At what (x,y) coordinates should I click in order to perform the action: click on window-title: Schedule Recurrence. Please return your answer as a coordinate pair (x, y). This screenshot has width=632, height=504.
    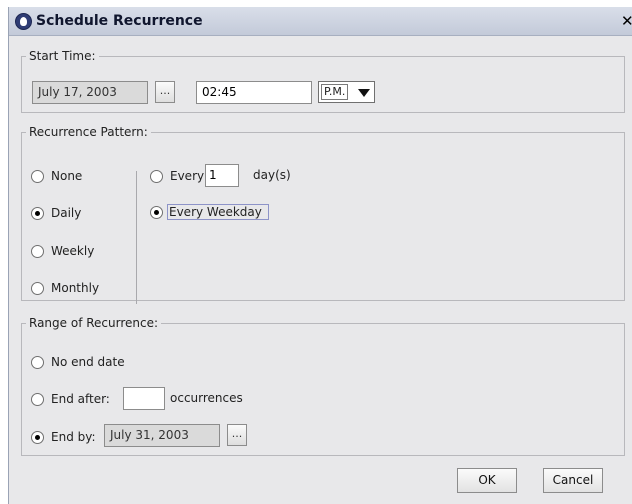
    Looking at the image, I should click on (119, 21).